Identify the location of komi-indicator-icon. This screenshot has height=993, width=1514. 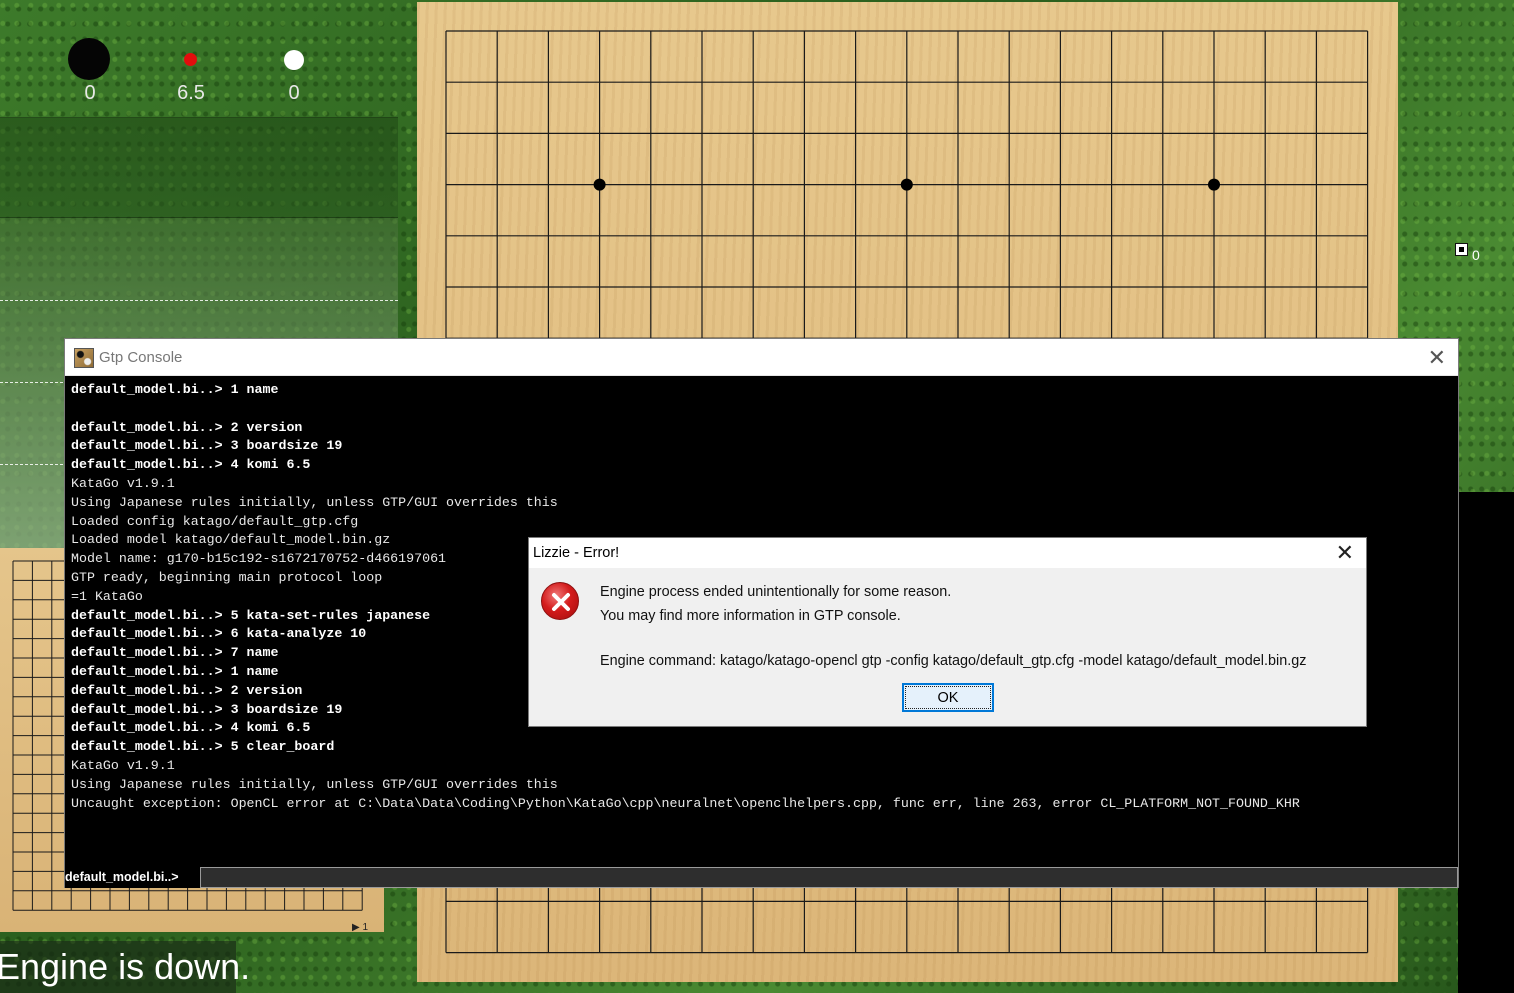
(190, 59).